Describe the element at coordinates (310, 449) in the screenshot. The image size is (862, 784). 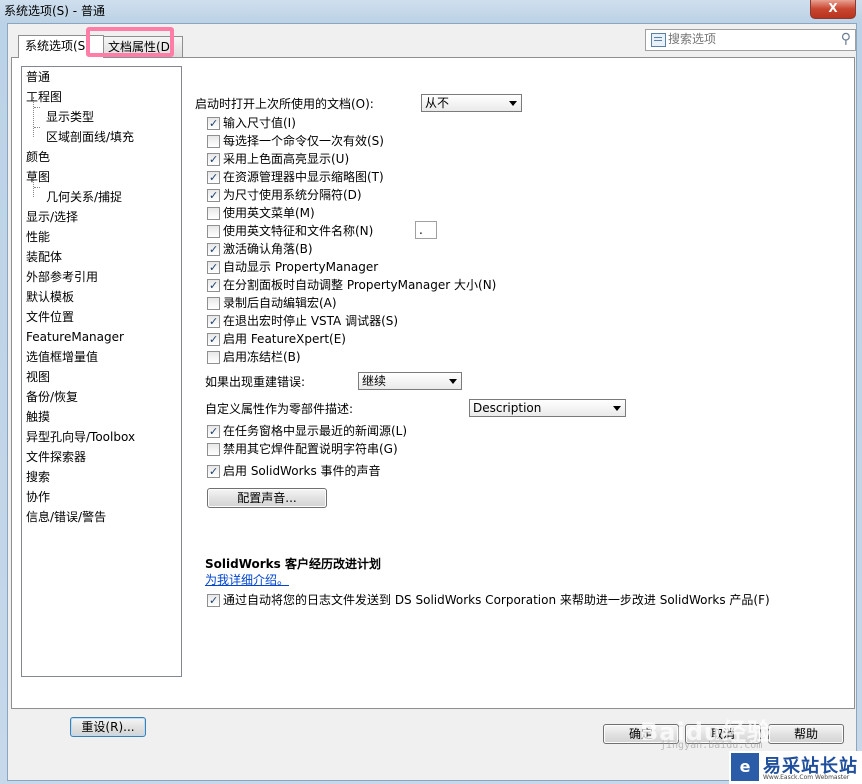
I see `option-label: 禁用其它焊件配置说明字符串(G)` at that location.